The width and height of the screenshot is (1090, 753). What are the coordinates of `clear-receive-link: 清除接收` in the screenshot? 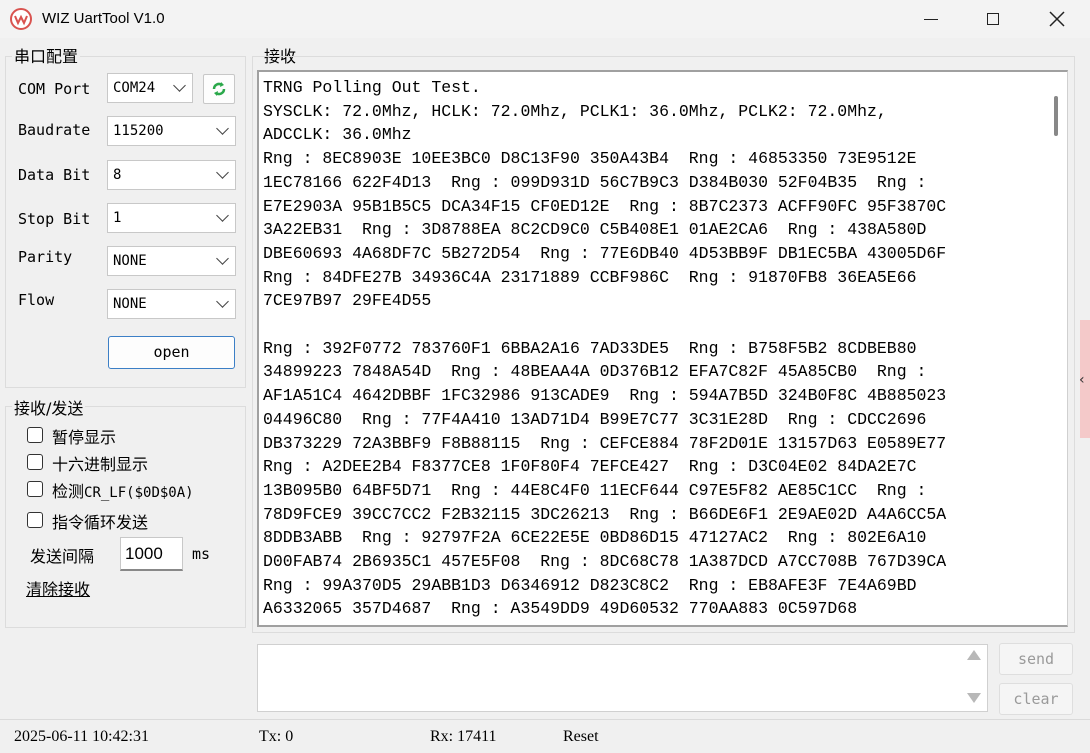 It's located at (58, 588).